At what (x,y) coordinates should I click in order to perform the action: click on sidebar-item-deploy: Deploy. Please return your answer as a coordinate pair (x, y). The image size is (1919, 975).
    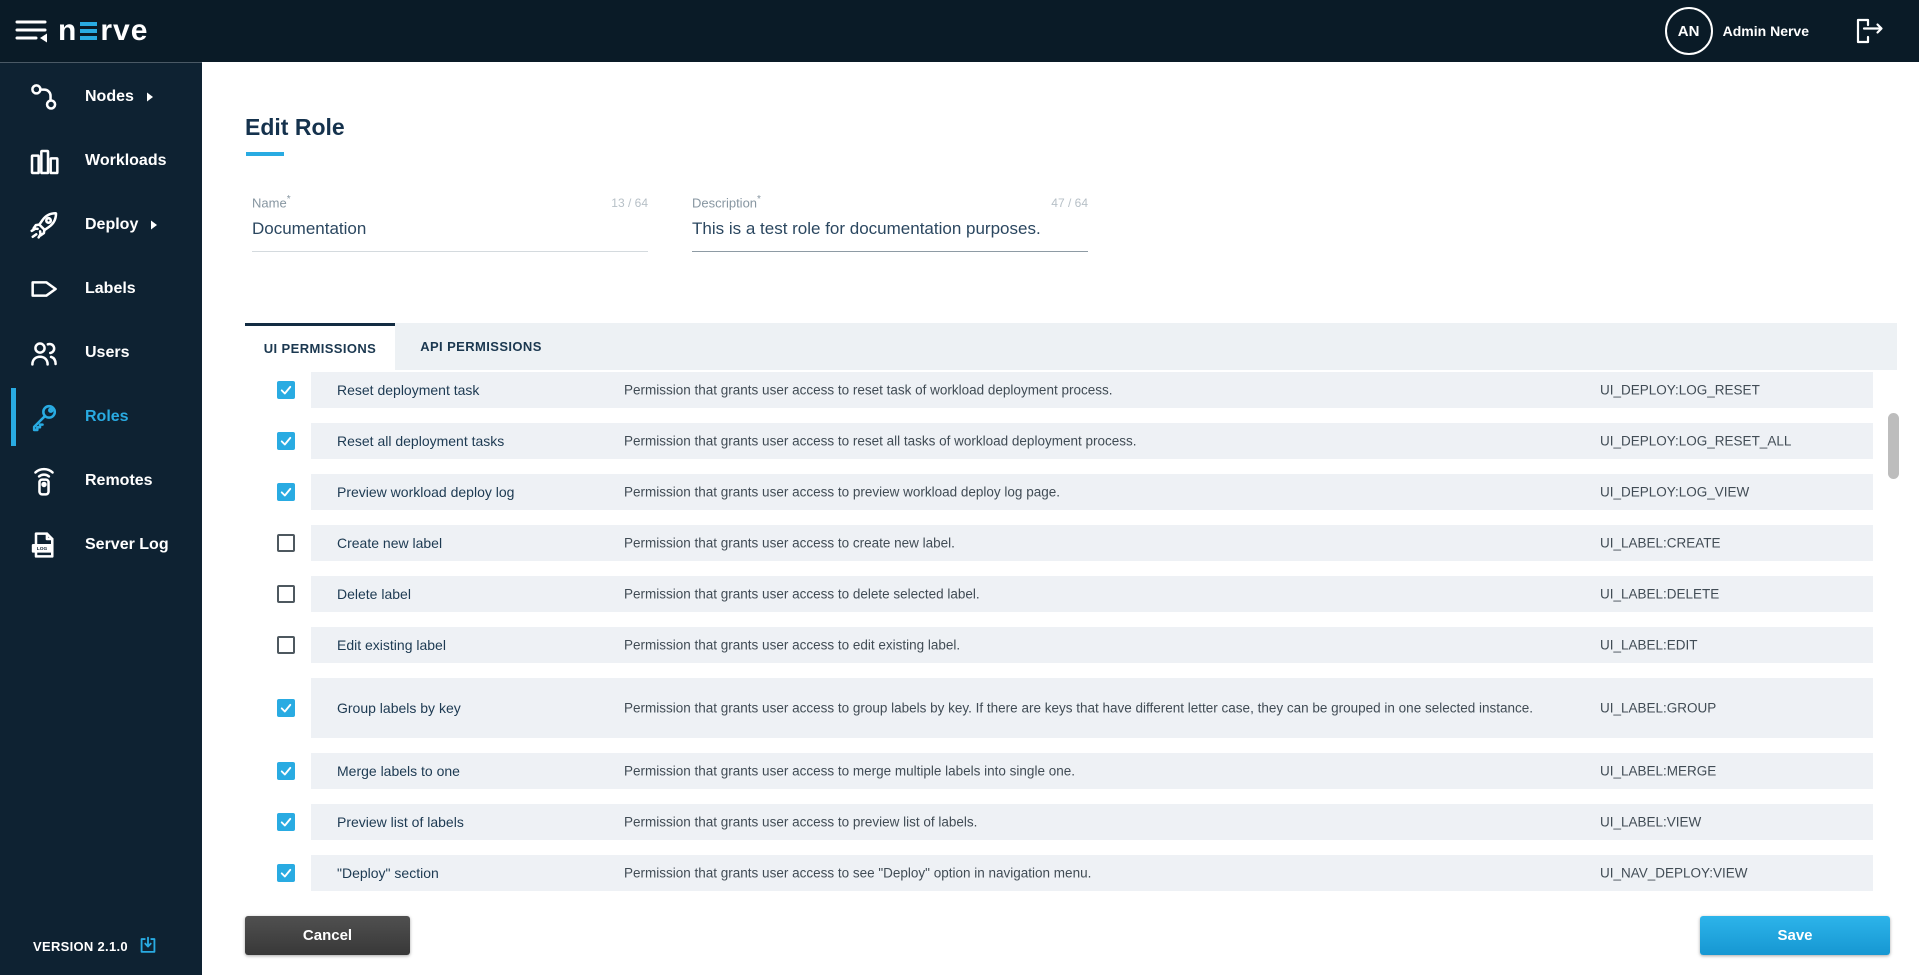
    Looking at the image, I should click on (101, 225).